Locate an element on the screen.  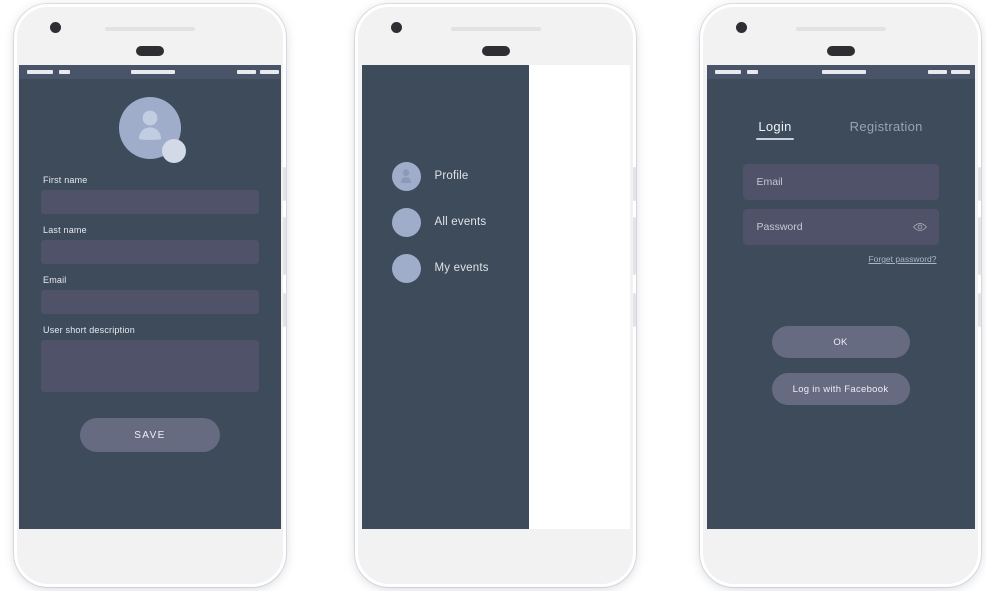
avatar-edit-badge-icon is located at coordinates (174, 151).